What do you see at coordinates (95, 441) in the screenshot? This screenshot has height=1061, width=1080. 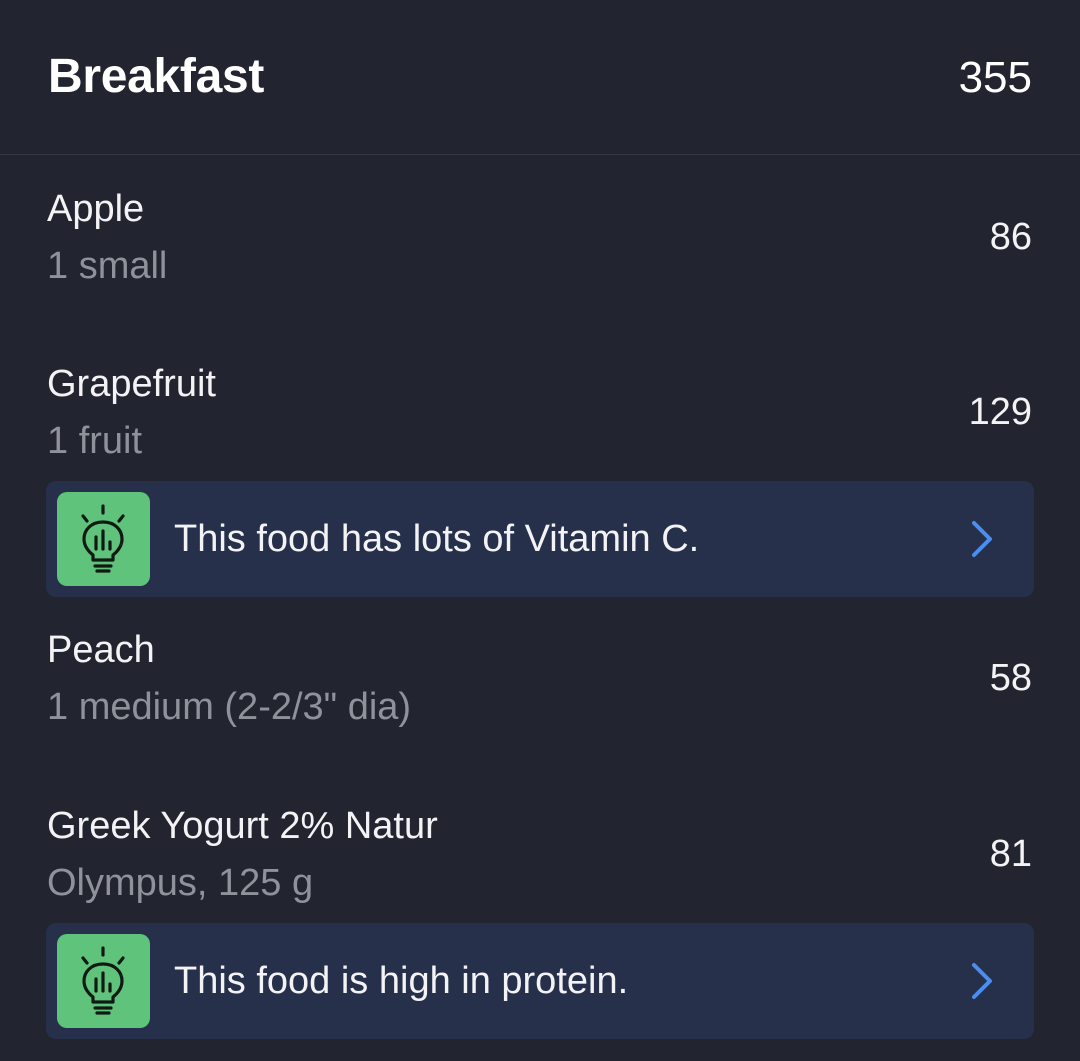 I see `food-serving: 1 fruit` at bounding box center [95, 441].